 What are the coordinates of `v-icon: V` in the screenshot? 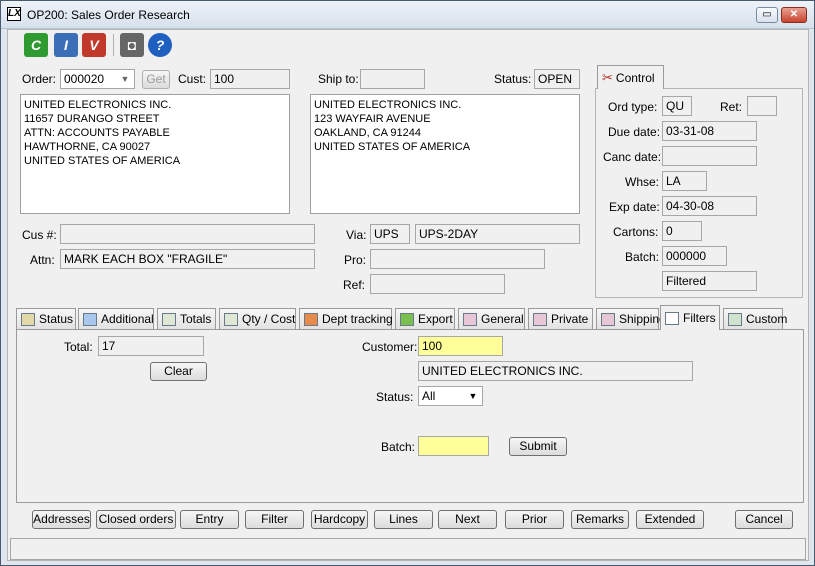 It's located at (94, 45).